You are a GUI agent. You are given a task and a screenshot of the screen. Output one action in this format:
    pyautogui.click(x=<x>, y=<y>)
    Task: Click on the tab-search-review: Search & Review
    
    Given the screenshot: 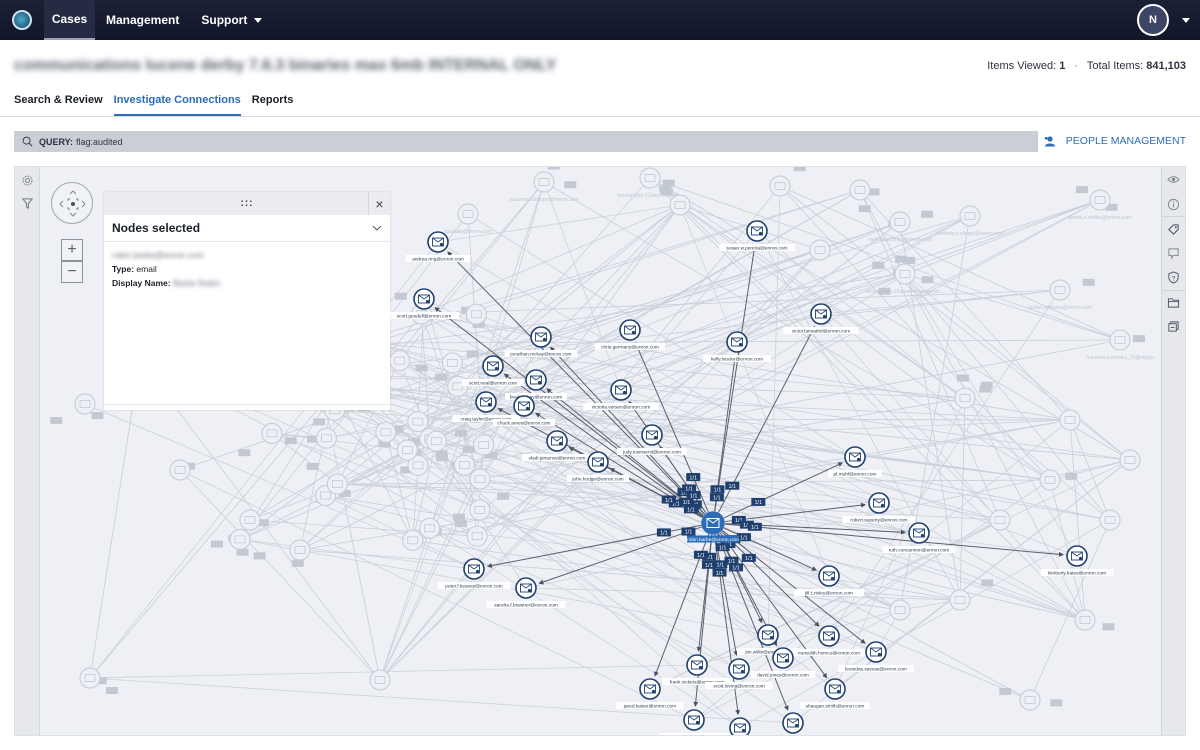 What is the action you would take?
    pyautogui.click(x=58, y=102)
    